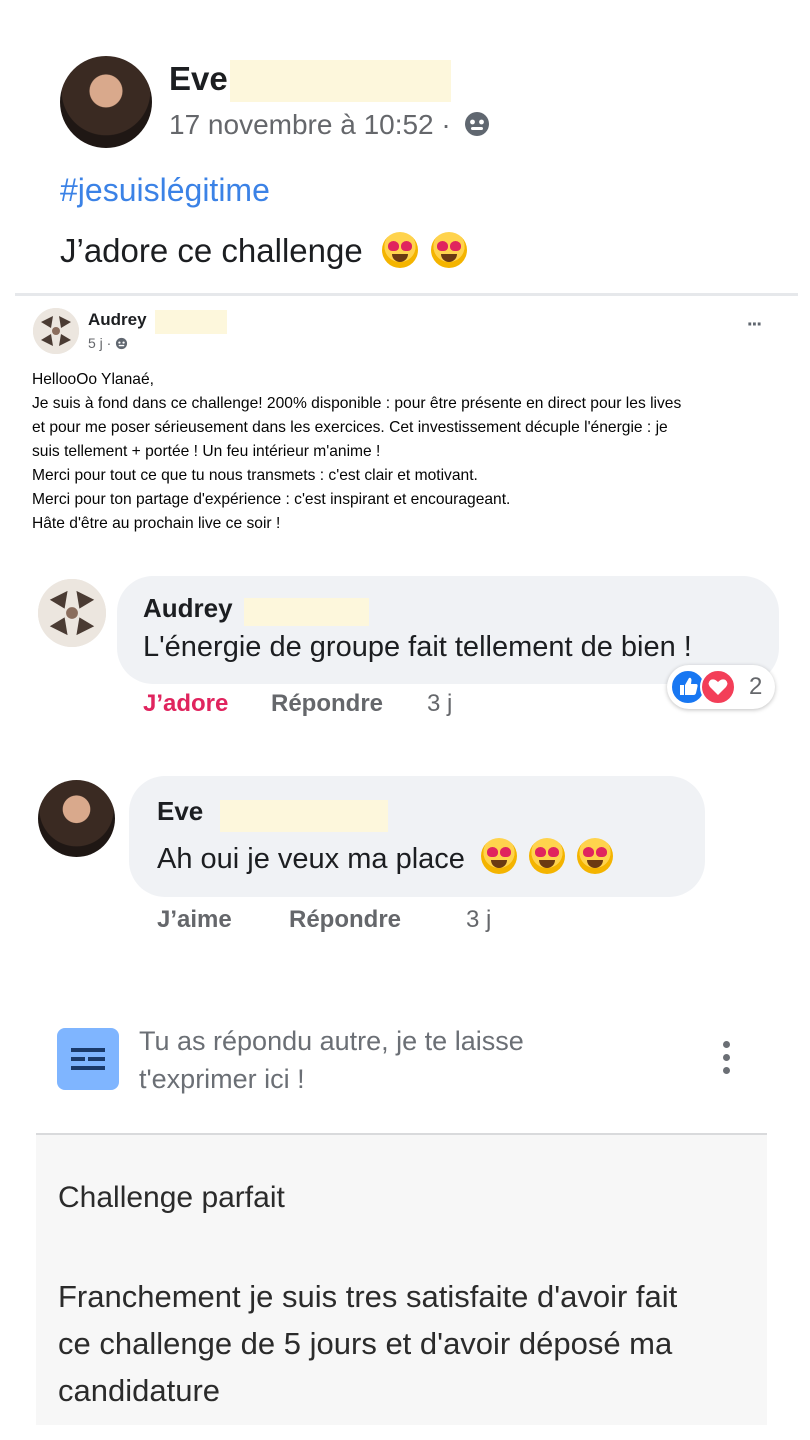 This screenshot has height=1440, width=810. I want to click on post-author: Eve, so click(198, 79).